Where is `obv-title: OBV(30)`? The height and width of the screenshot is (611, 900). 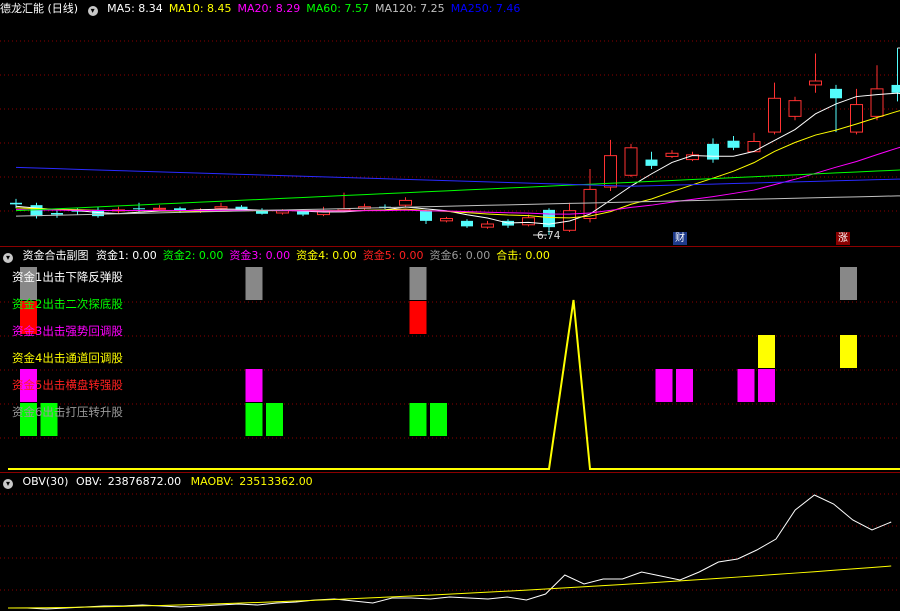 obv-title: OBV(30) is located at coordinates (45, 481).